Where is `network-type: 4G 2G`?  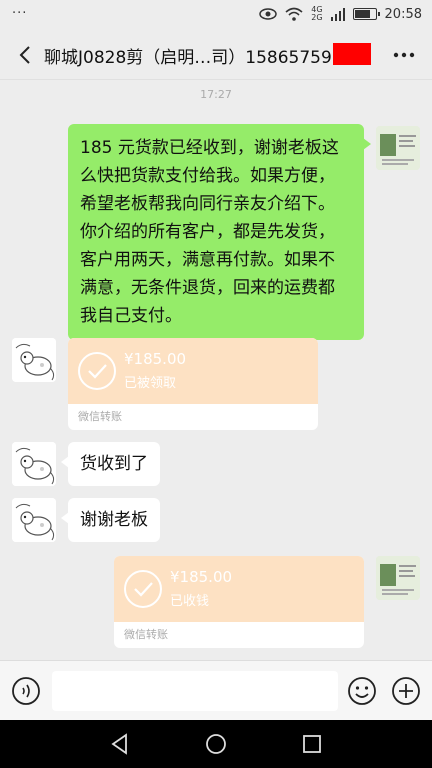 network-type: 4G 2G is located at coordinates (316, 14).